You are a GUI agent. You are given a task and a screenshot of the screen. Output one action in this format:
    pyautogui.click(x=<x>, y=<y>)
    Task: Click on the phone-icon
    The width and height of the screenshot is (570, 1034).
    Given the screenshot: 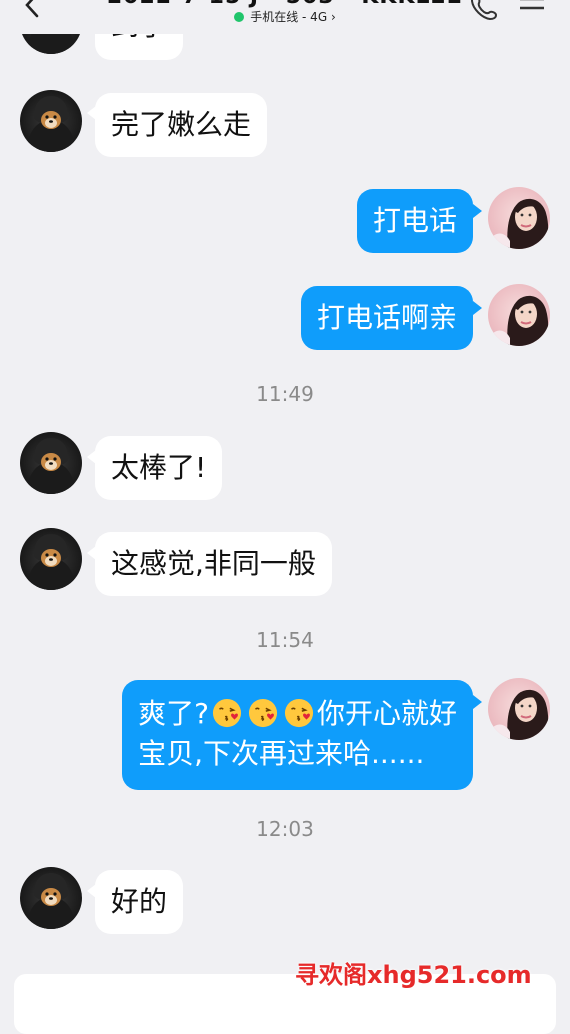 What is the action you would take?
    pyautogui.click(x=484, y=10)
    